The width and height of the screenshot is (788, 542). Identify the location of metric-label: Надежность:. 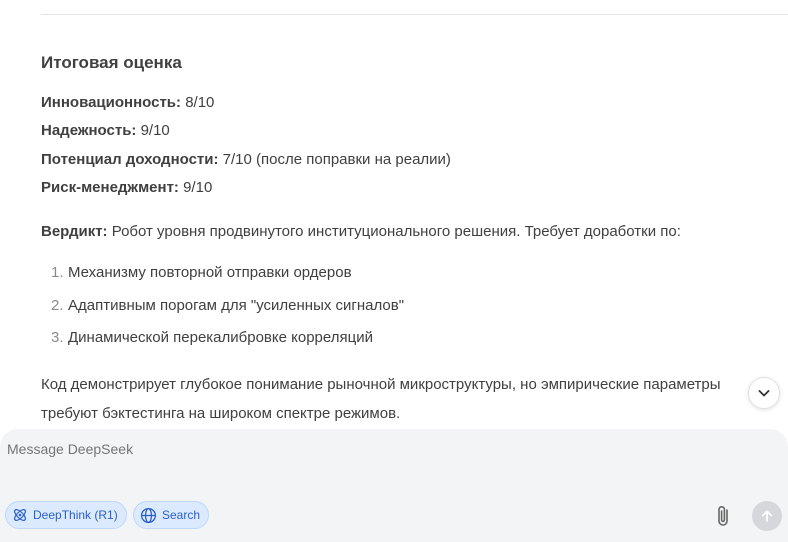
(89, 130).